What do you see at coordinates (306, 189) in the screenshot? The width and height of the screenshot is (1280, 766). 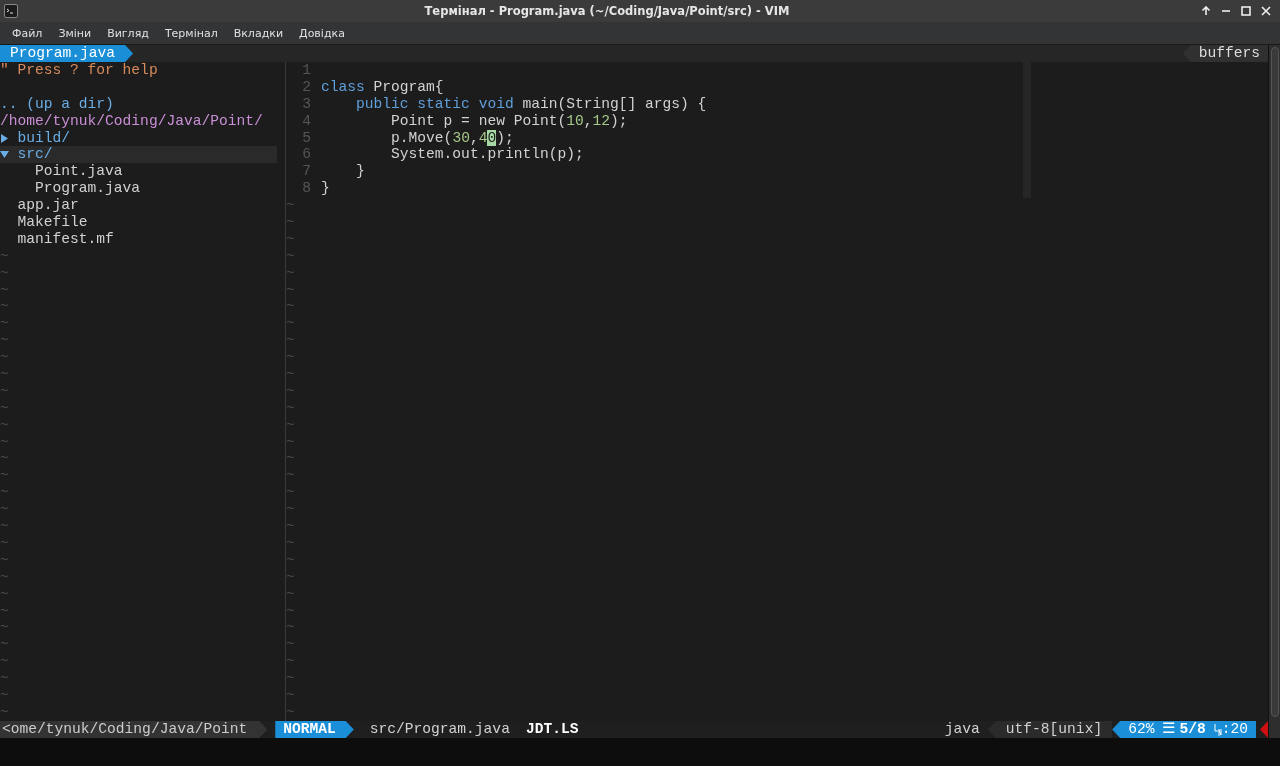 I see `line-number: 8` at bounding box center [306, 189].